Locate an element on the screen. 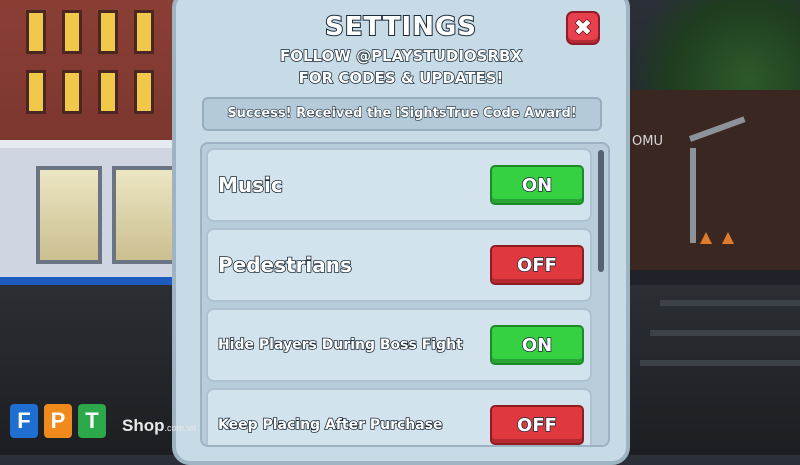 This screenshot has height=465, width=800. watermark-letter: P is located at coordinates (58, 421).